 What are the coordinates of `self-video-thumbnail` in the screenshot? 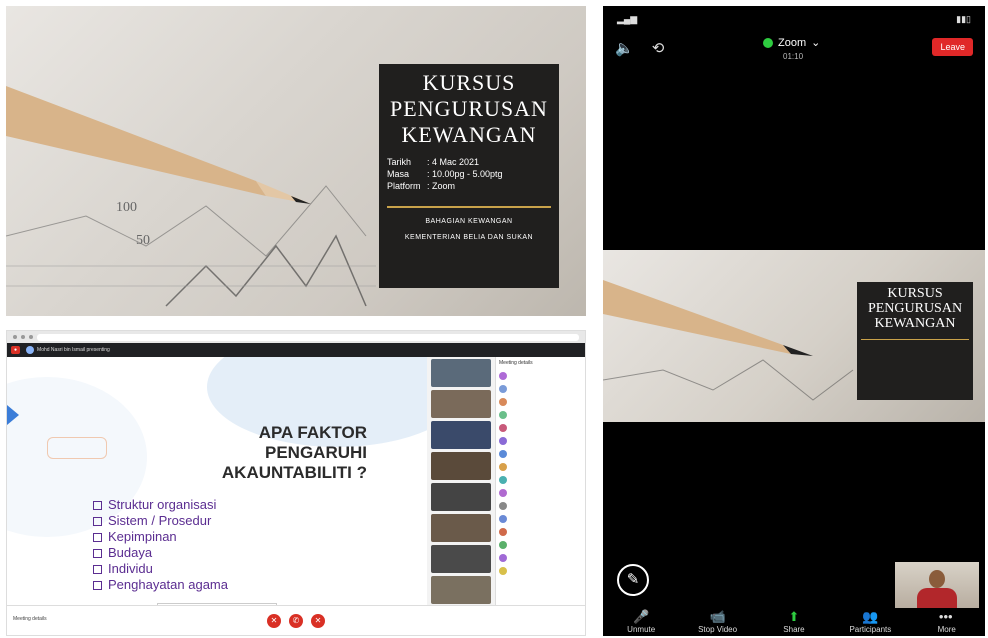 It's located at (937, 585).